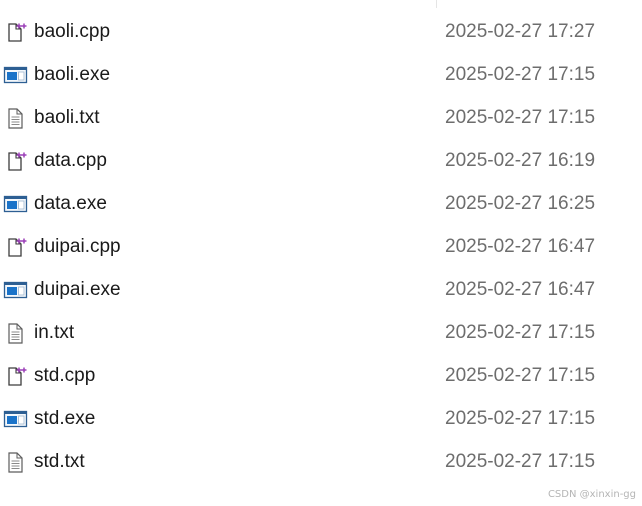  What do you see at coordinates (321, 461) in the screenshot?
I see `file-row: std.txt 2025-02-27 17:15` at bounding box center [321, 461].